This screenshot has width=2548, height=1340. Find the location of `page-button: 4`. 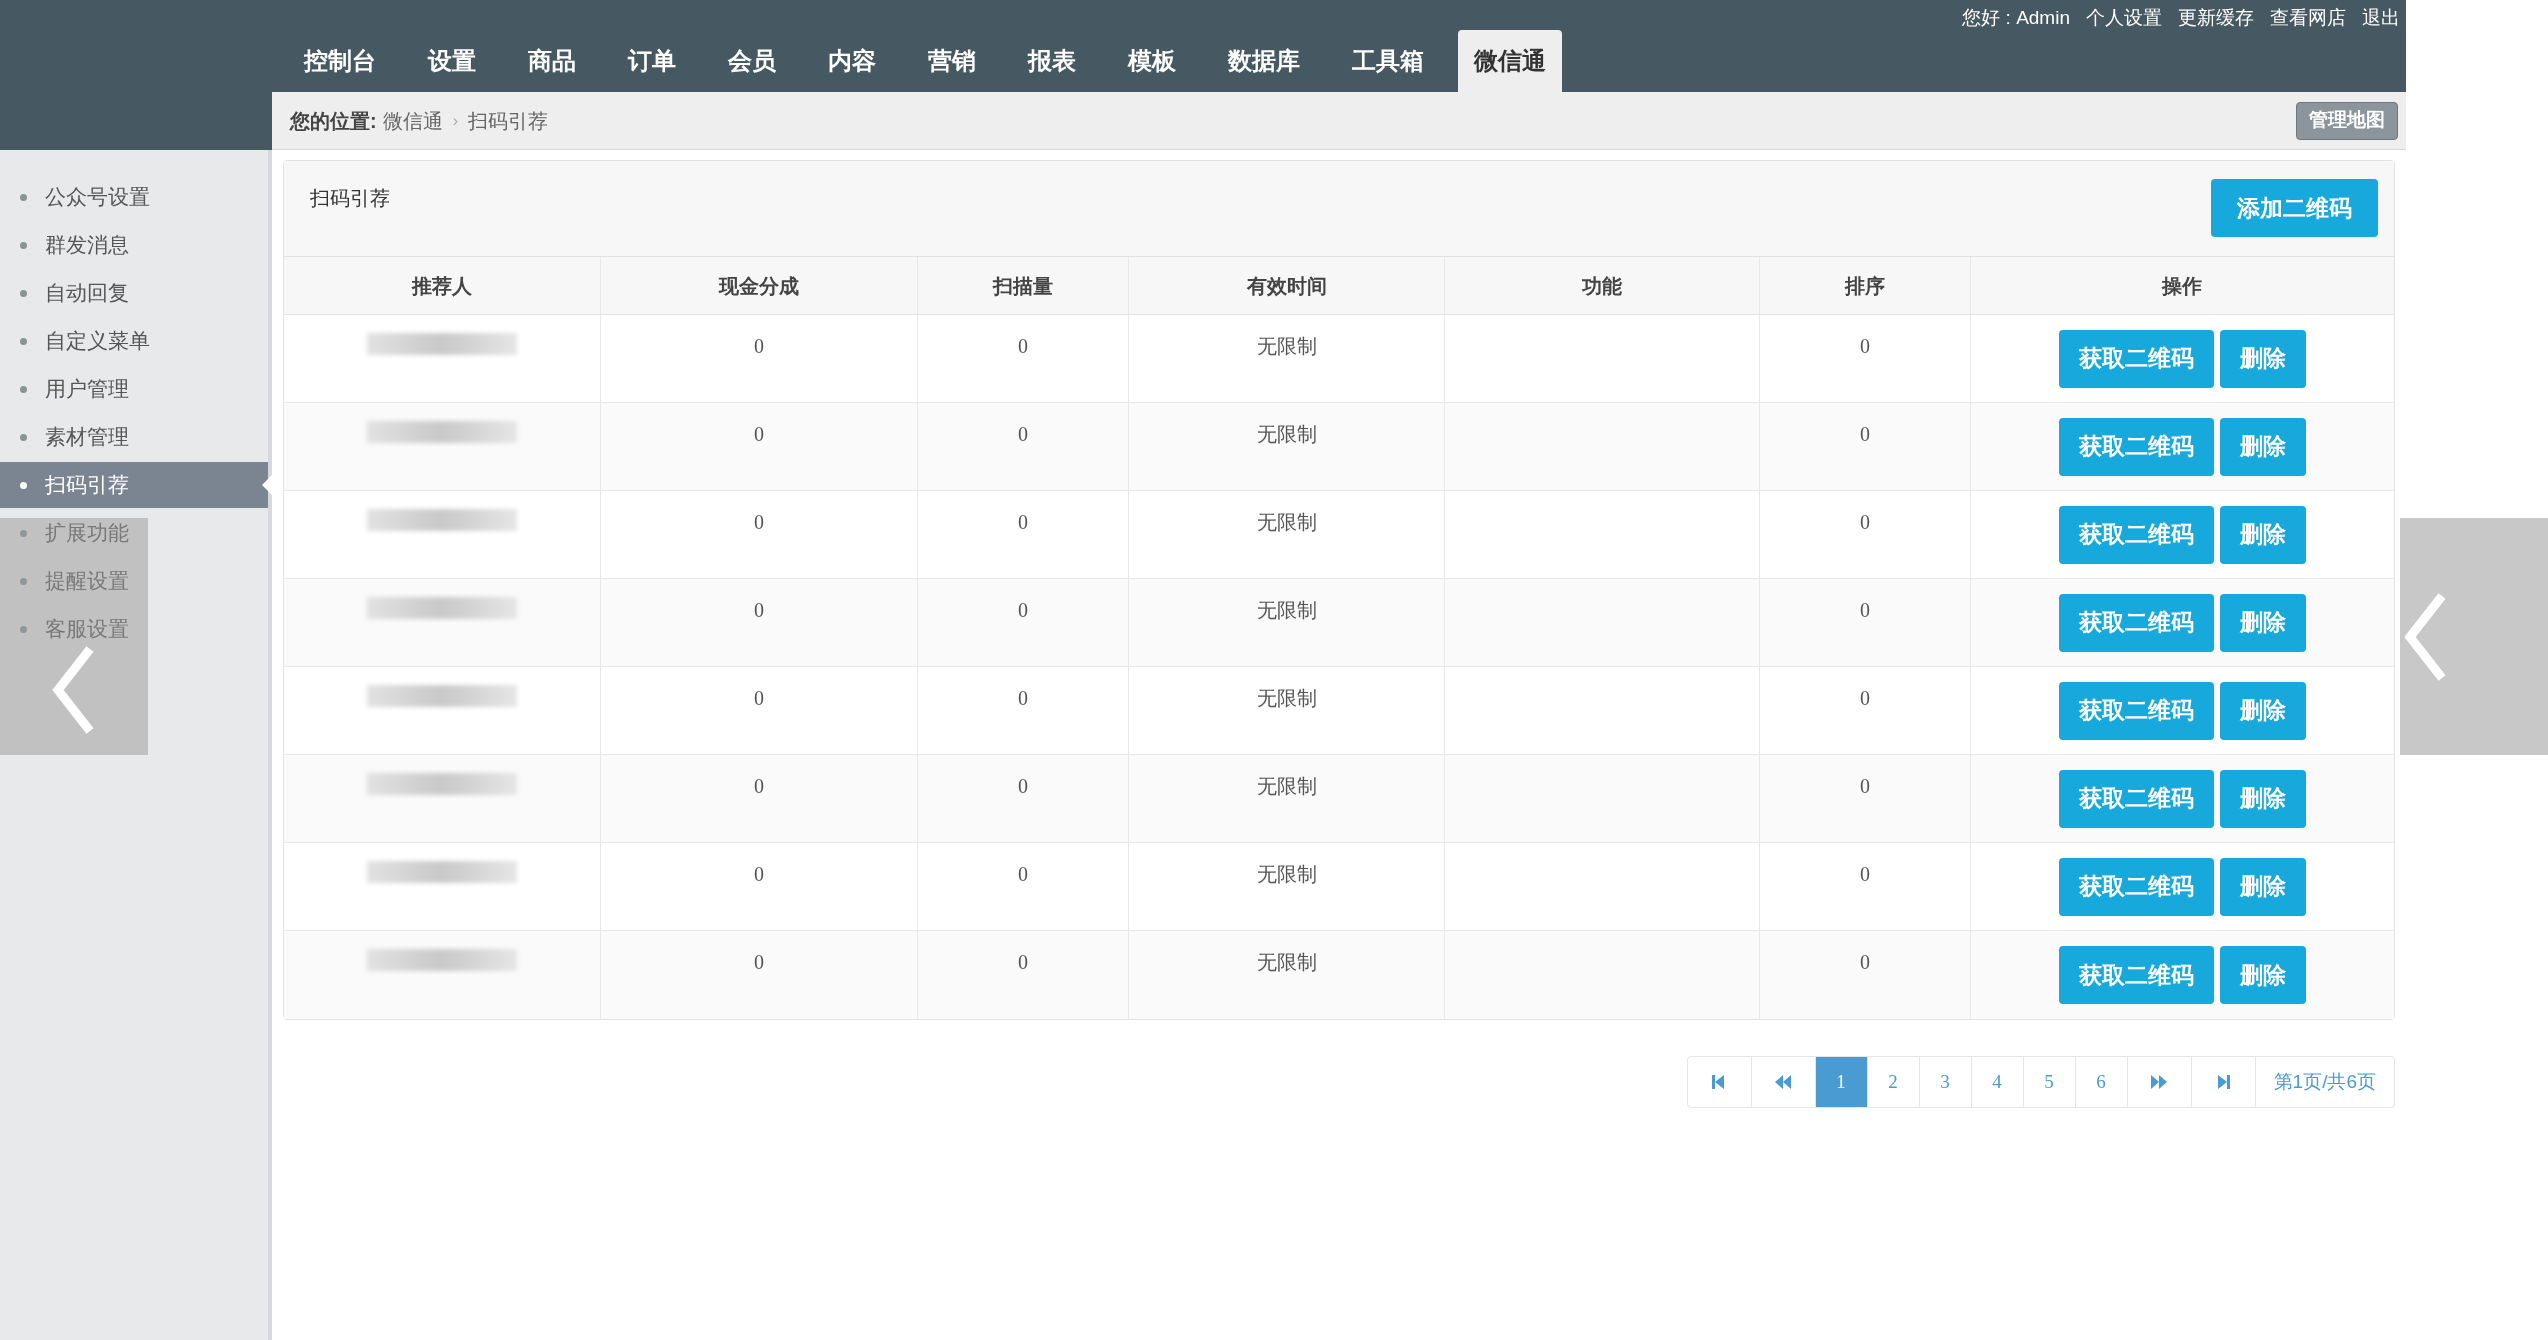

page-button: 4 is located at coordinates (1997, 1082).